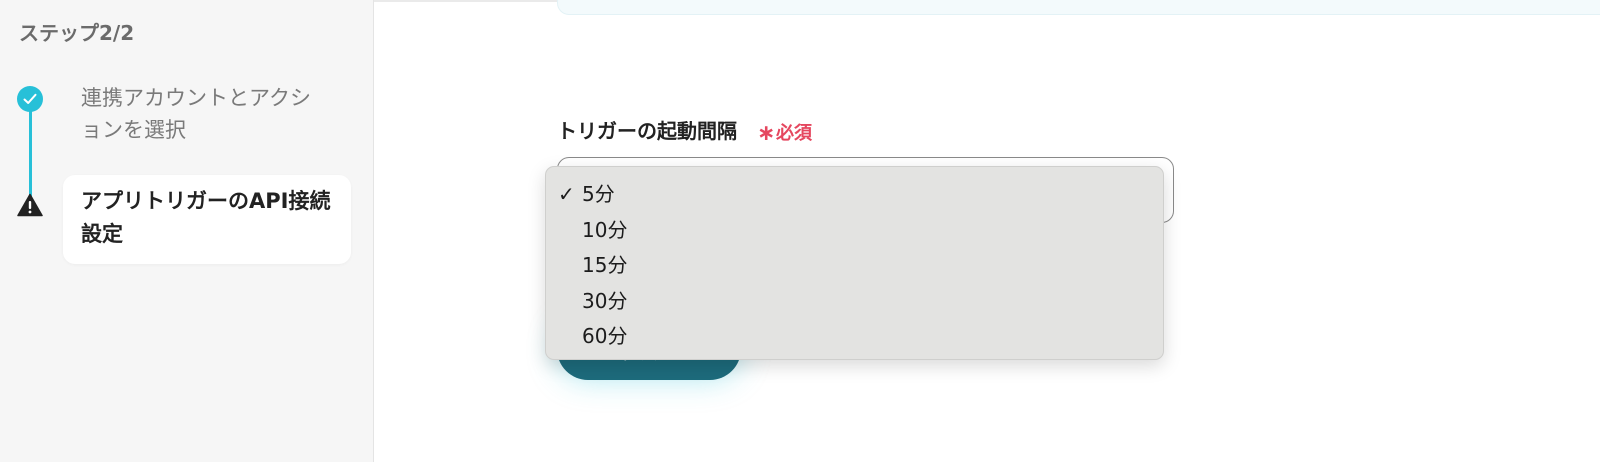 The image size is (1600, 462). I want to click on required-badge: 必須, so click(794, 133).